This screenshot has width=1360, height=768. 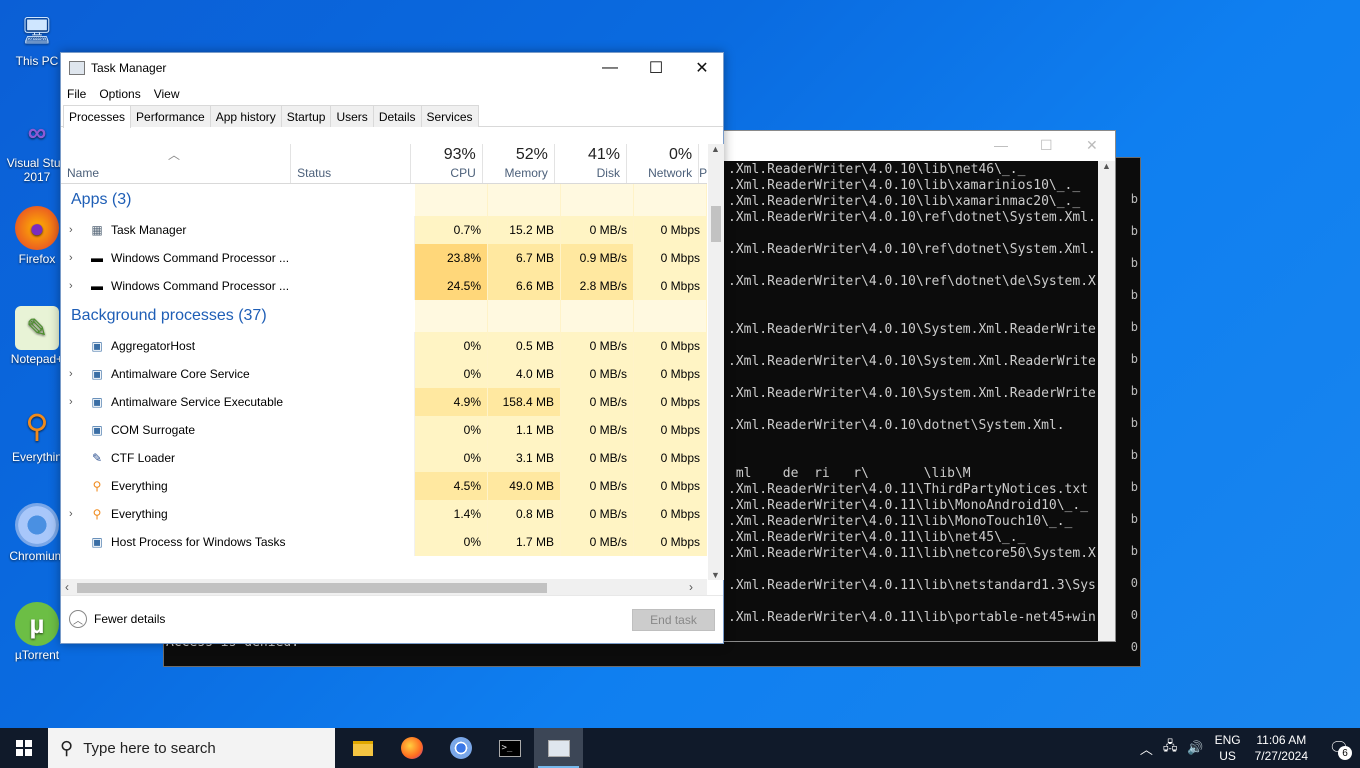 What do you see at coordinates (608, 173) in the screenshot?
I see `column-label: Disk` at bounding box center [608, 173].